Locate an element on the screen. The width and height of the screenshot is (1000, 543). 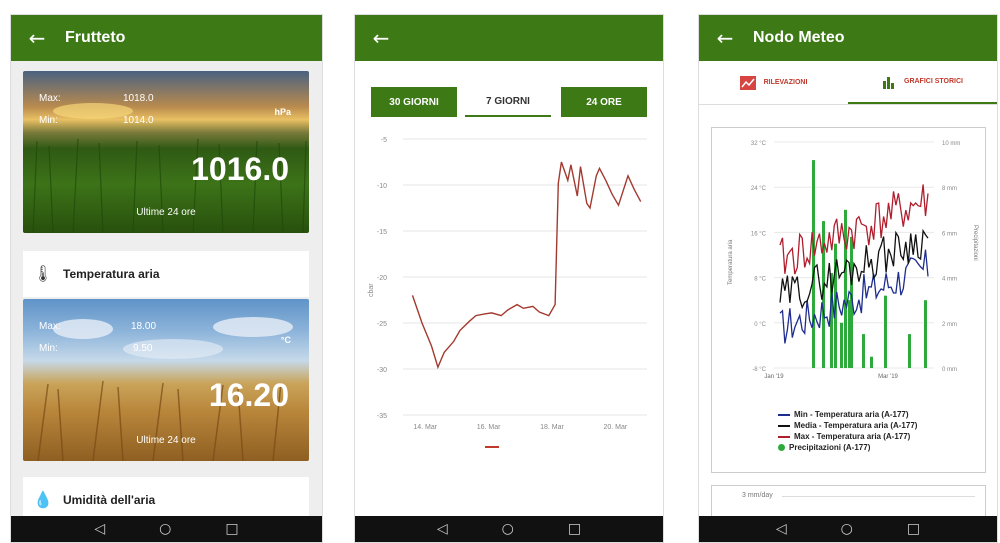
y-tick-label: 3 mm/day is located at coordinates (757, 495).